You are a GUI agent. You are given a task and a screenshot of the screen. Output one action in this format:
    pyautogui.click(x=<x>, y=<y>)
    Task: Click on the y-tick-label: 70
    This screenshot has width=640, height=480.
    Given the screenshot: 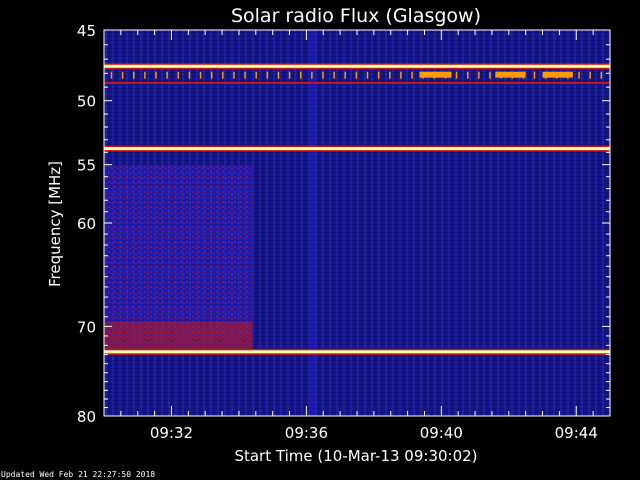 What is the action you would take?
    pyautogui.click(x=86, y=327)
    